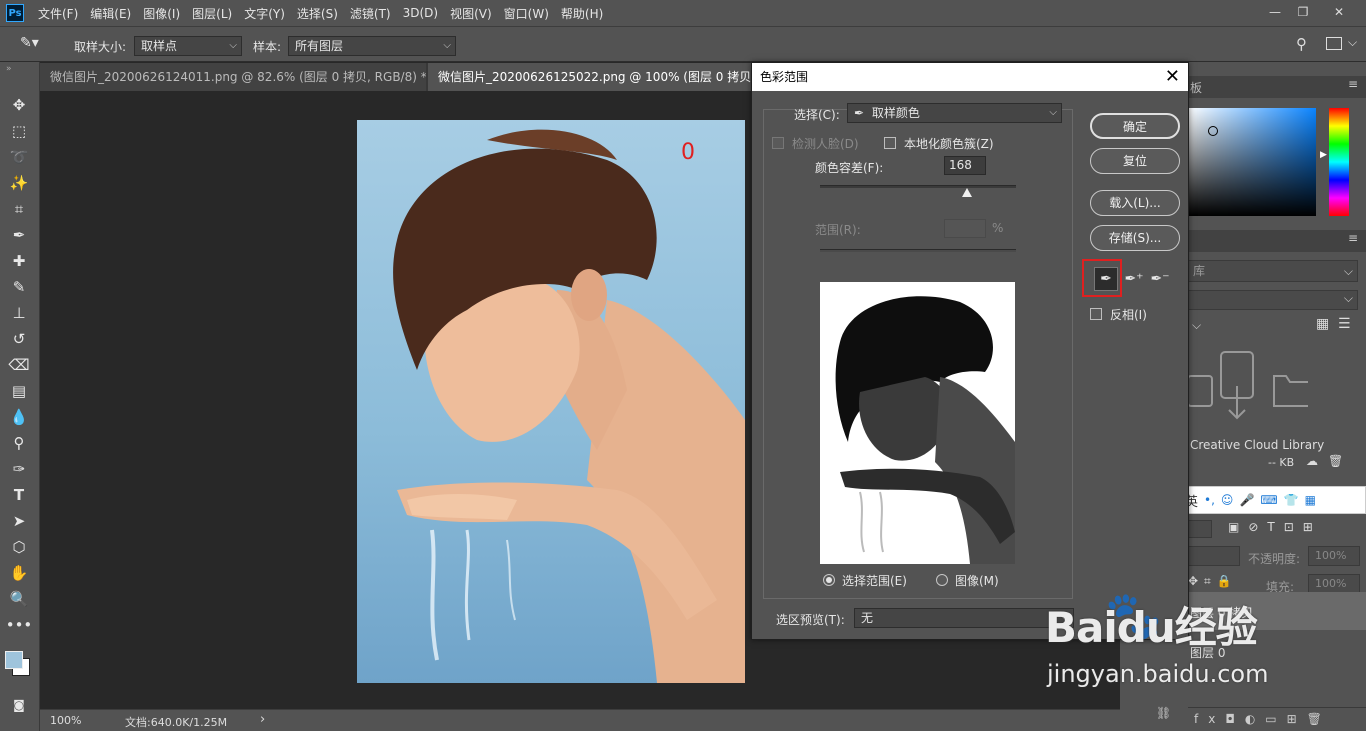 This screenshot has height=731, width=1366. What do you see at coordinates (19, 209) in the screenshot?
I see `crop-tool-icon: ⌗` at bounding box center [19, 209].